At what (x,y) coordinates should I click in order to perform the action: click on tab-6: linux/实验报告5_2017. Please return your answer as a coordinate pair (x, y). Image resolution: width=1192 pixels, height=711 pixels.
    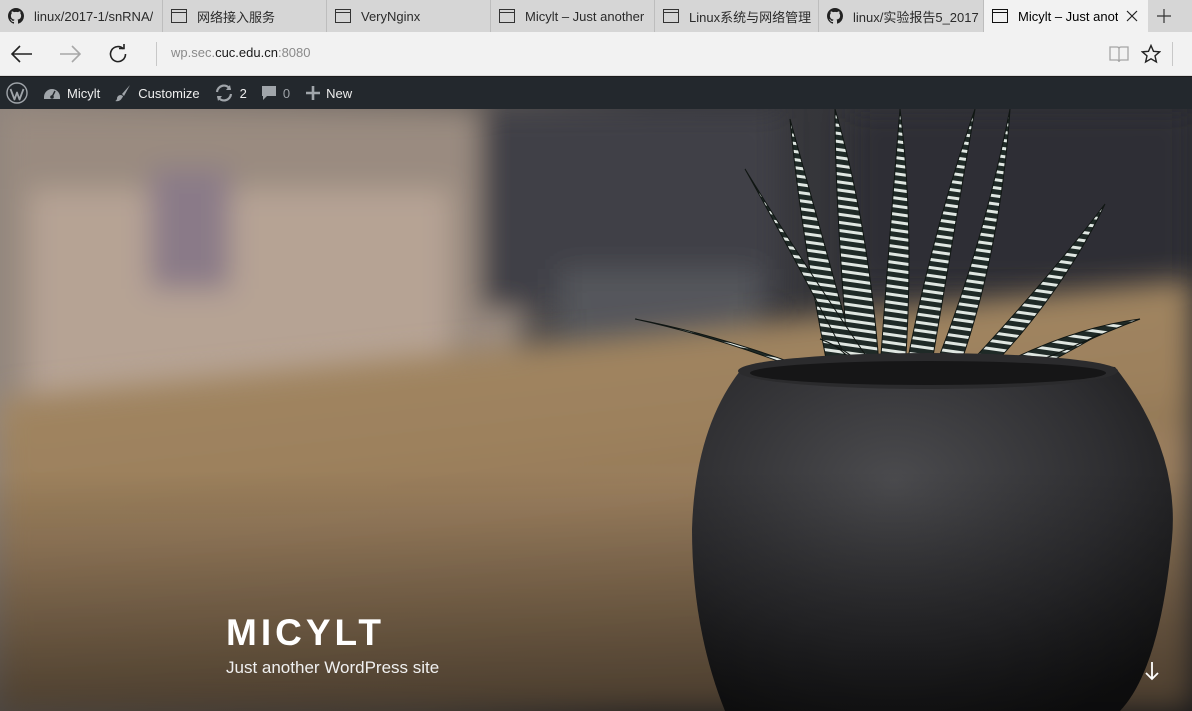
    Looking at the image, I should click on (901, 16).